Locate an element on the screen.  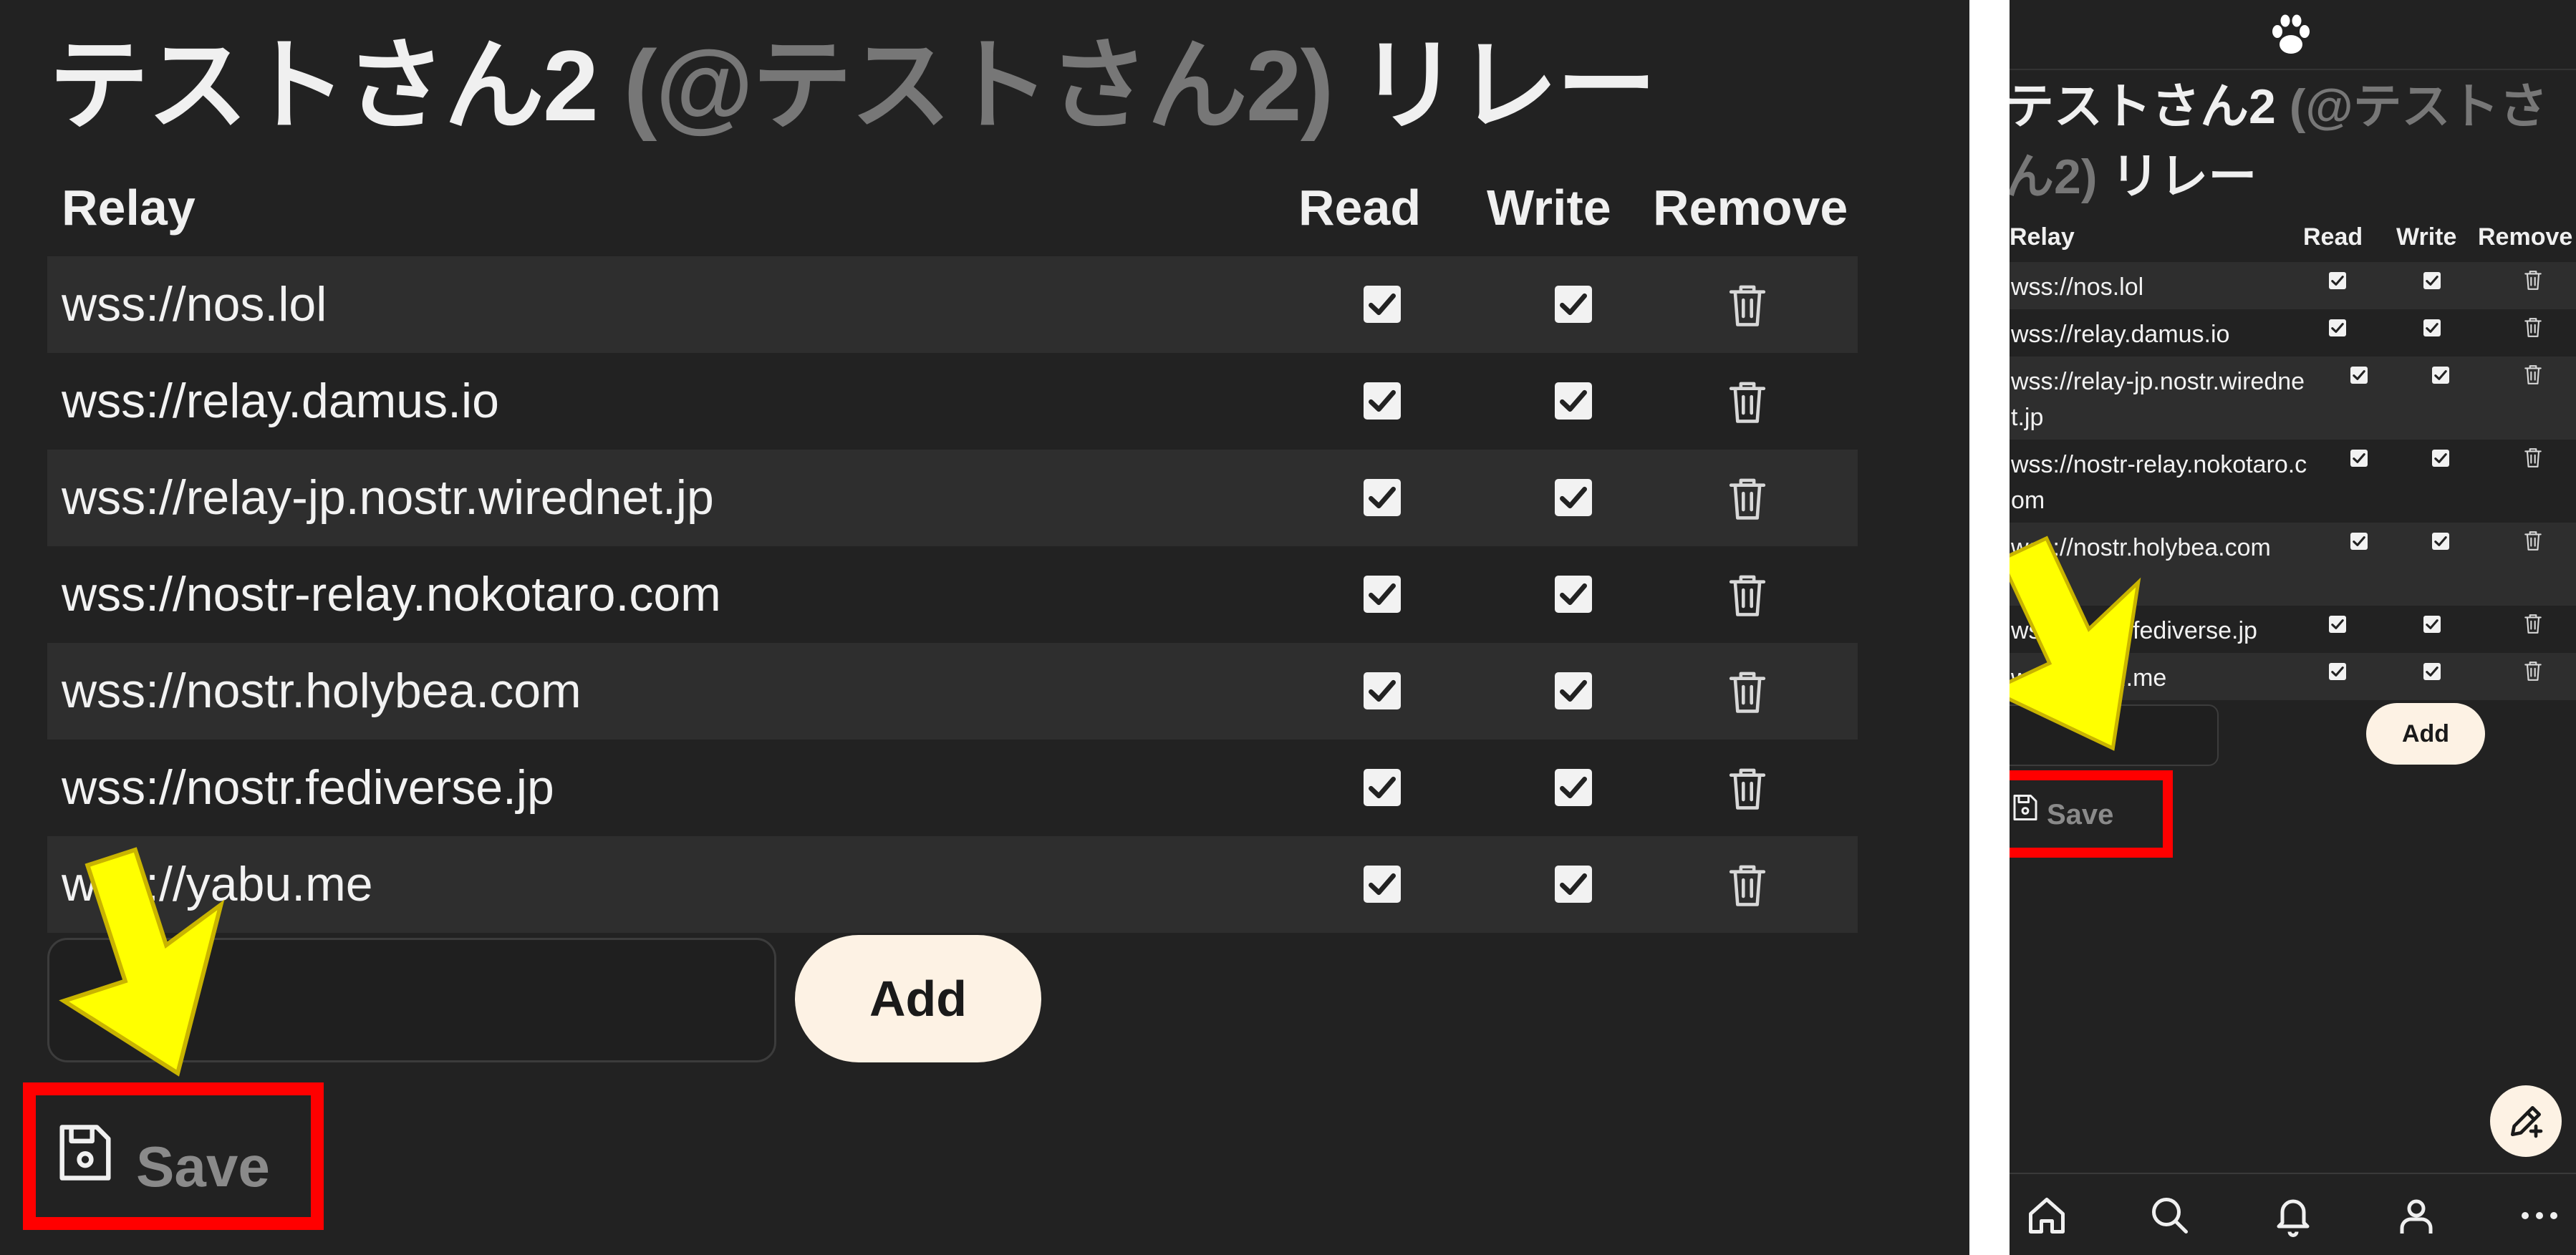
table-row: wss://nostr.holybea.com is located at coordinates (952, 692).